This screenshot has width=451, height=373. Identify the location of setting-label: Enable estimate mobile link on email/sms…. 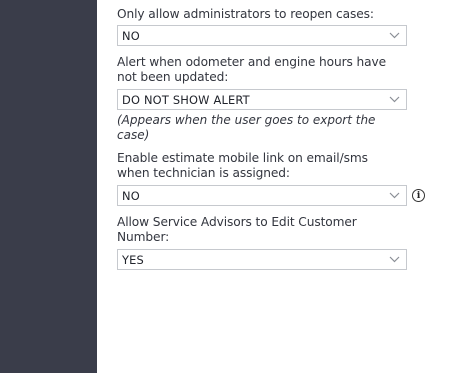
(242, 165).